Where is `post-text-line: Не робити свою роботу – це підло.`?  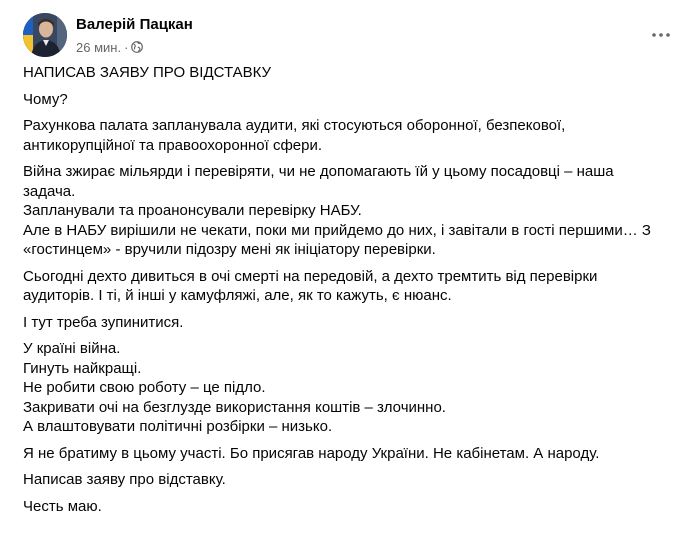
post-text-line: Не робити свою роботу – це підло. is located at coordinates (144, 387).